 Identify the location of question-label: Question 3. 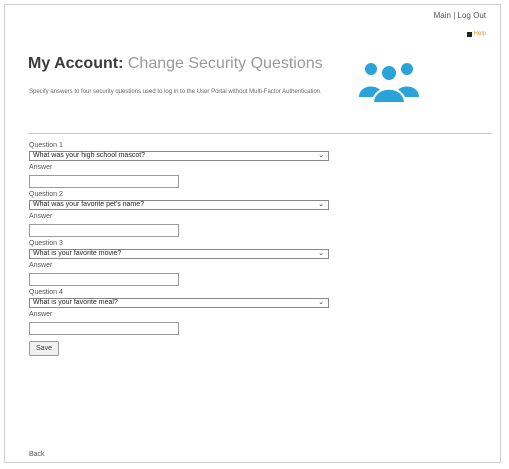
(46, 243).